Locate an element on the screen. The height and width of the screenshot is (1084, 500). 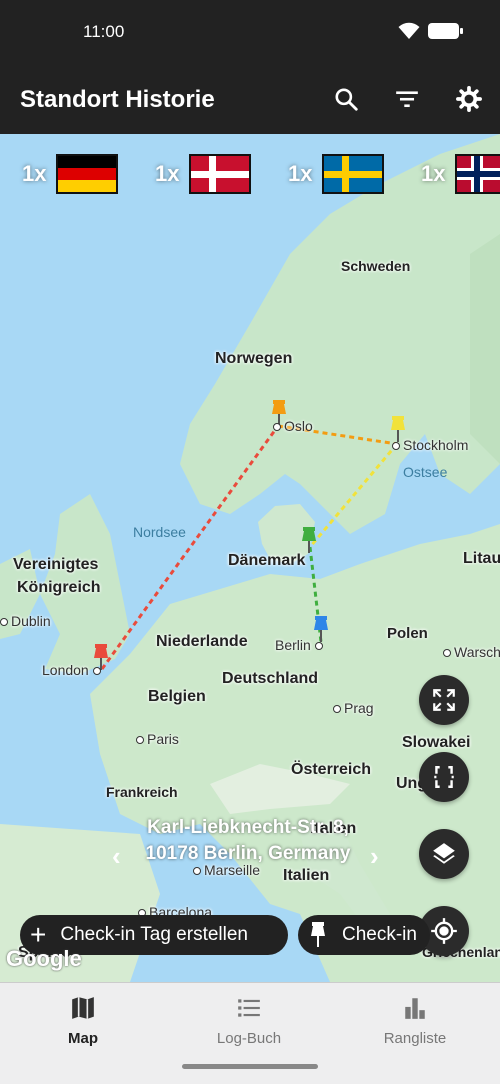
layers-icon is located at coordinates (444, 853).